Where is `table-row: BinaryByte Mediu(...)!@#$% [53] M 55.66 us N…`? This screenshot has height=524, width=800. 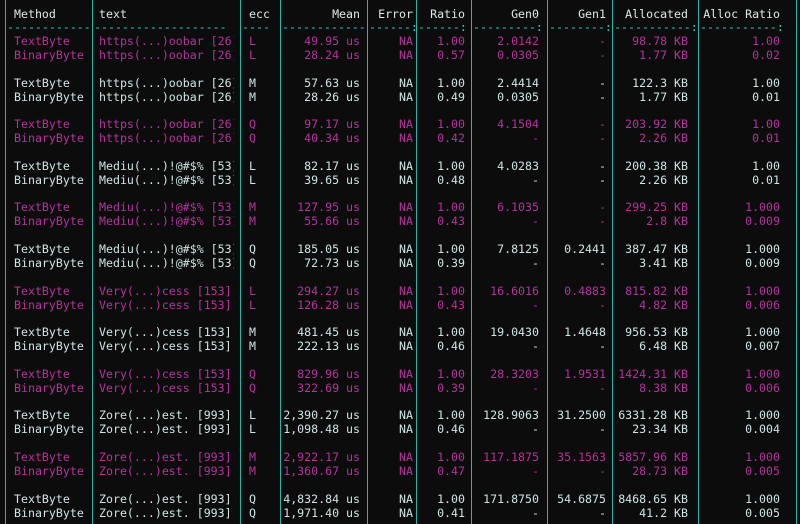
table-row: BinaryByte Mediu(...)!@#$% [53] M 55.66 us N… is located at coordinates (400, 221).